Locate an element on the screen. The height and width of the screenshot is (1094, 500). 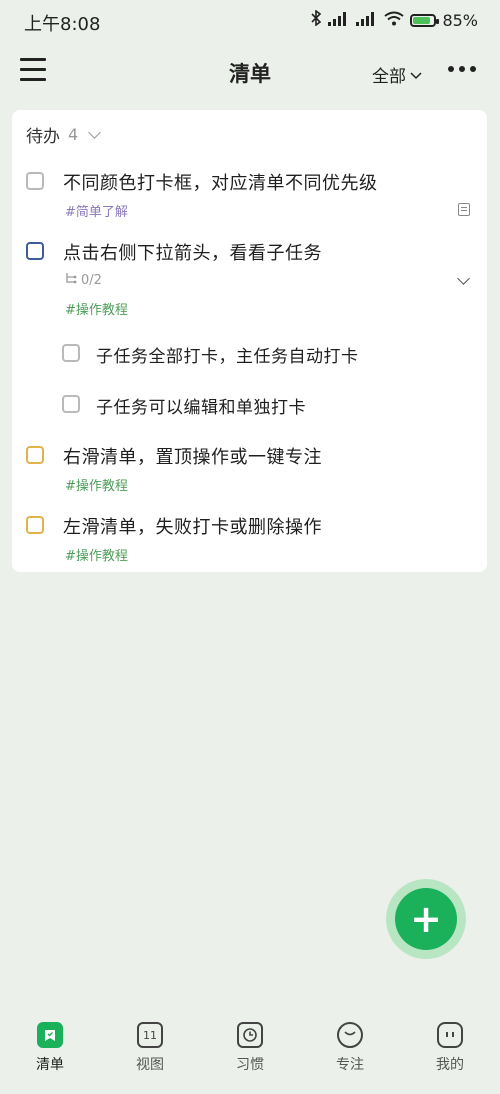
task-tag: #简单了解 is located at coordinates (96, 210).